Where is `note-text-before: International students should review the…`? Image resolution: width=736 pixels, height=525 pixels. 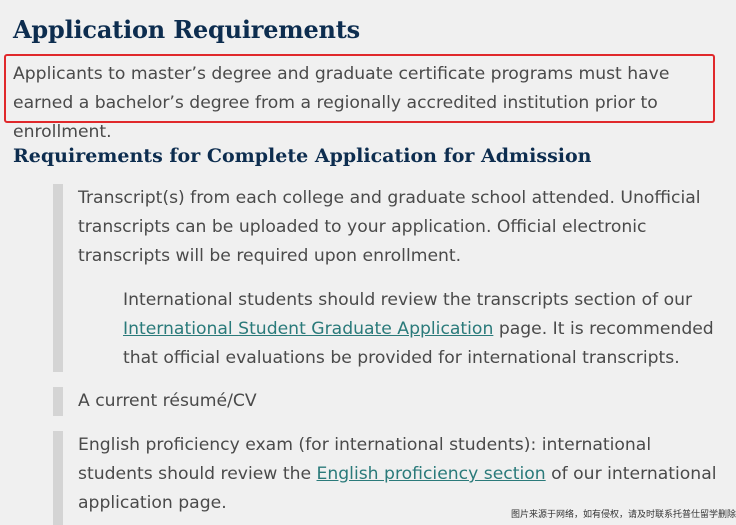
note-text-before: International students should review the… is located at coordinates (408, 300).